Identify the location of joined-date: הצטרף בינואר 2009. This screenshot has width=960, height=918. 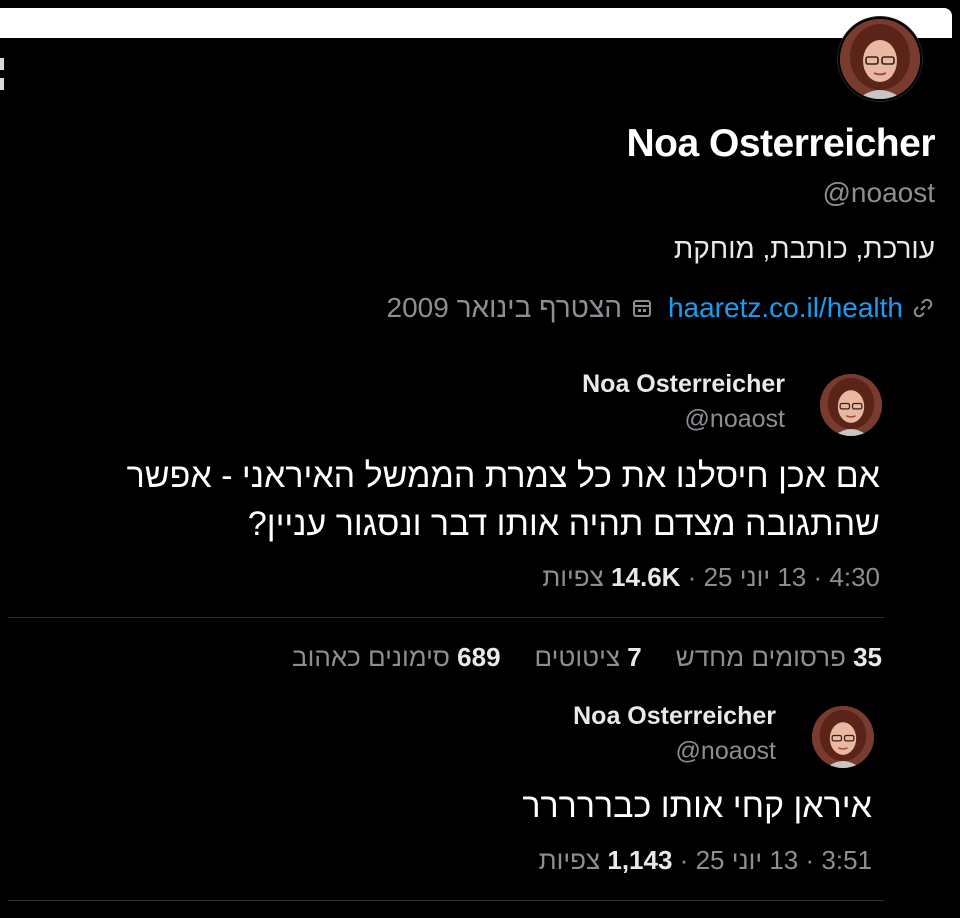
(520, 308).